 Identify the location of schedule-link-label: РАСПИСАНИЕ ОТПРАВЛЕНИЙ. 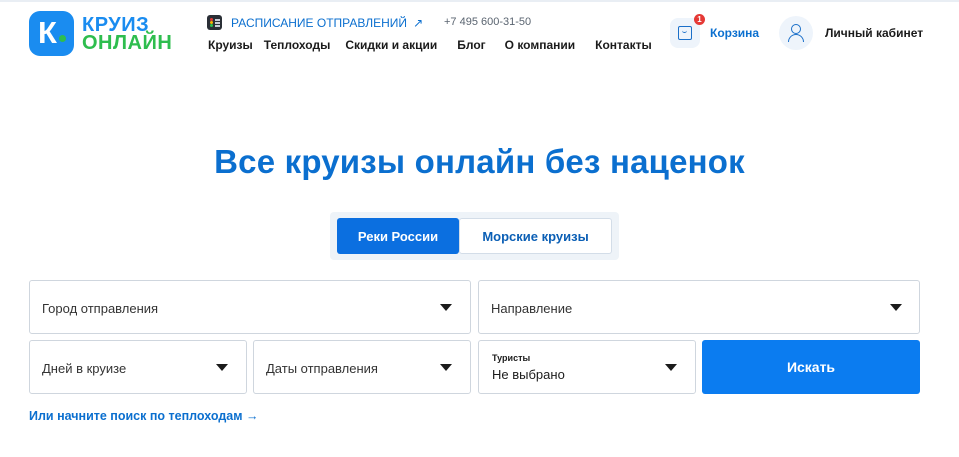
(319, 22).